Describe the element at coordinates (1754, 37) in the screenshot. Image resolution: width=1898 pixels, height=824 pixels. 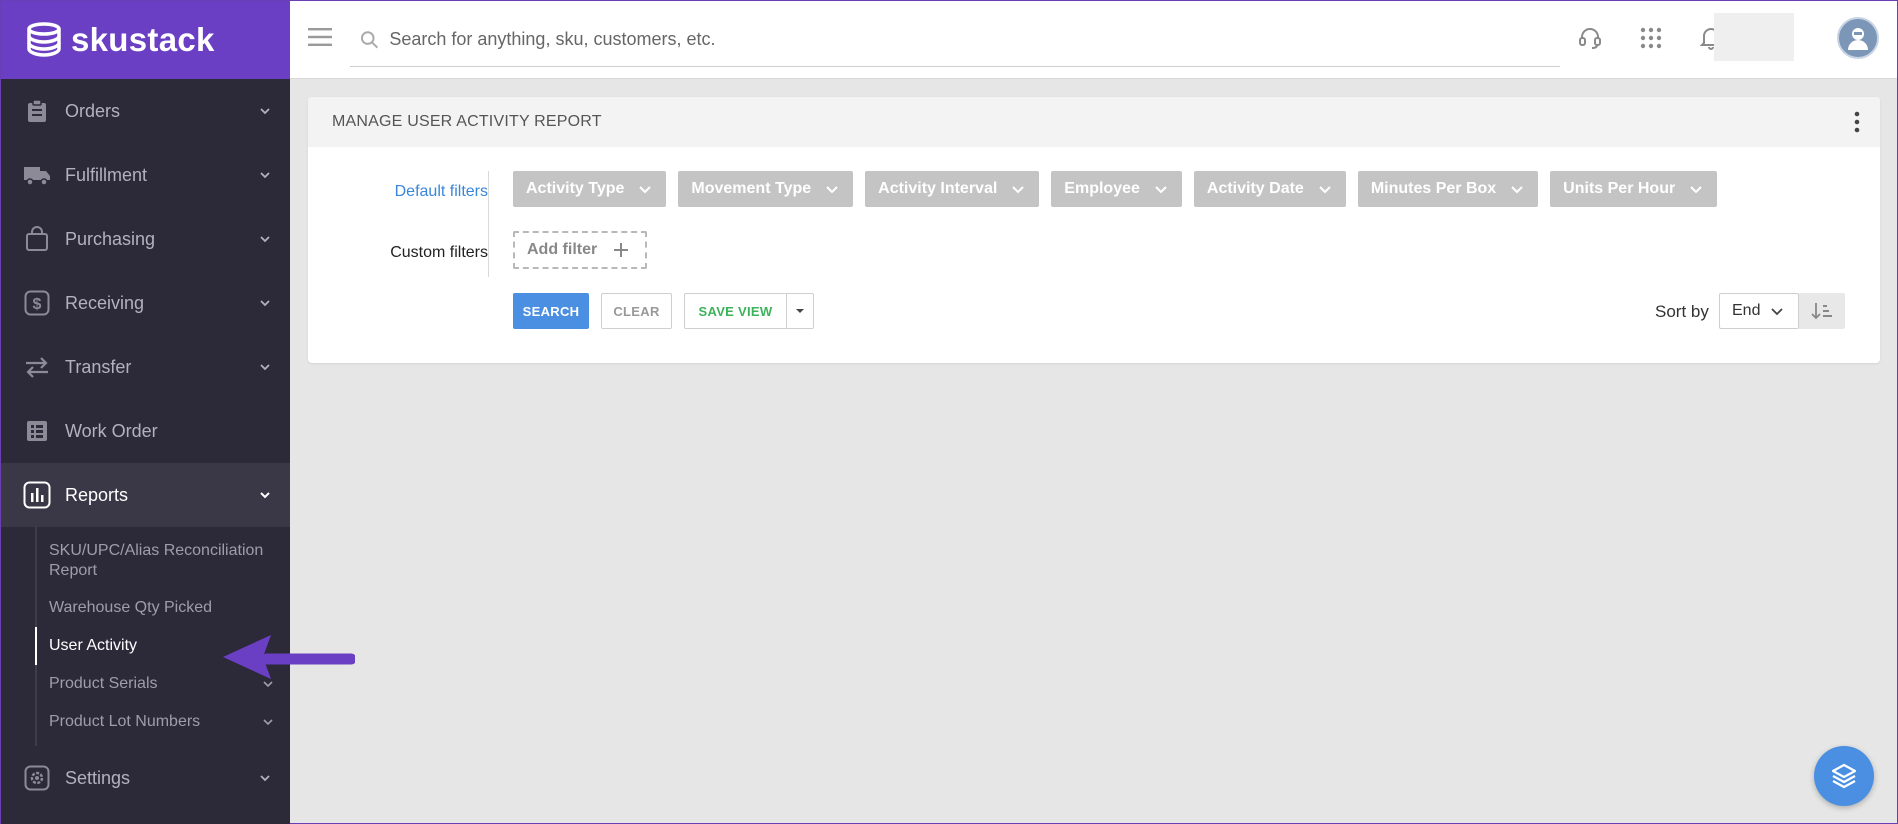
I see `user-name-placeholder` at that location.